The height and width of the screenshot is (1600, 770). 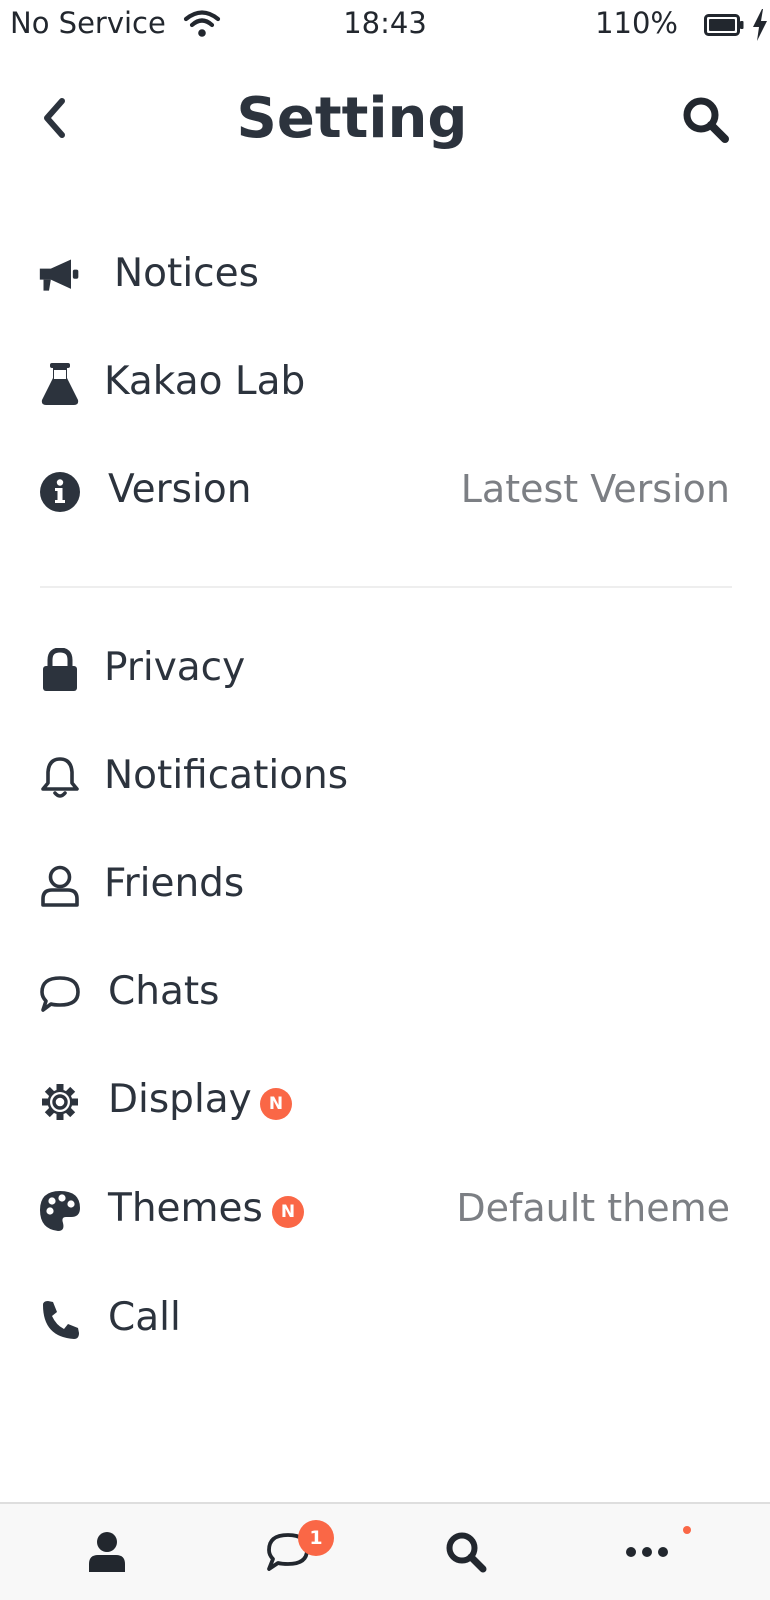 I want to click on flask-icon, so click(x=60, y=384).